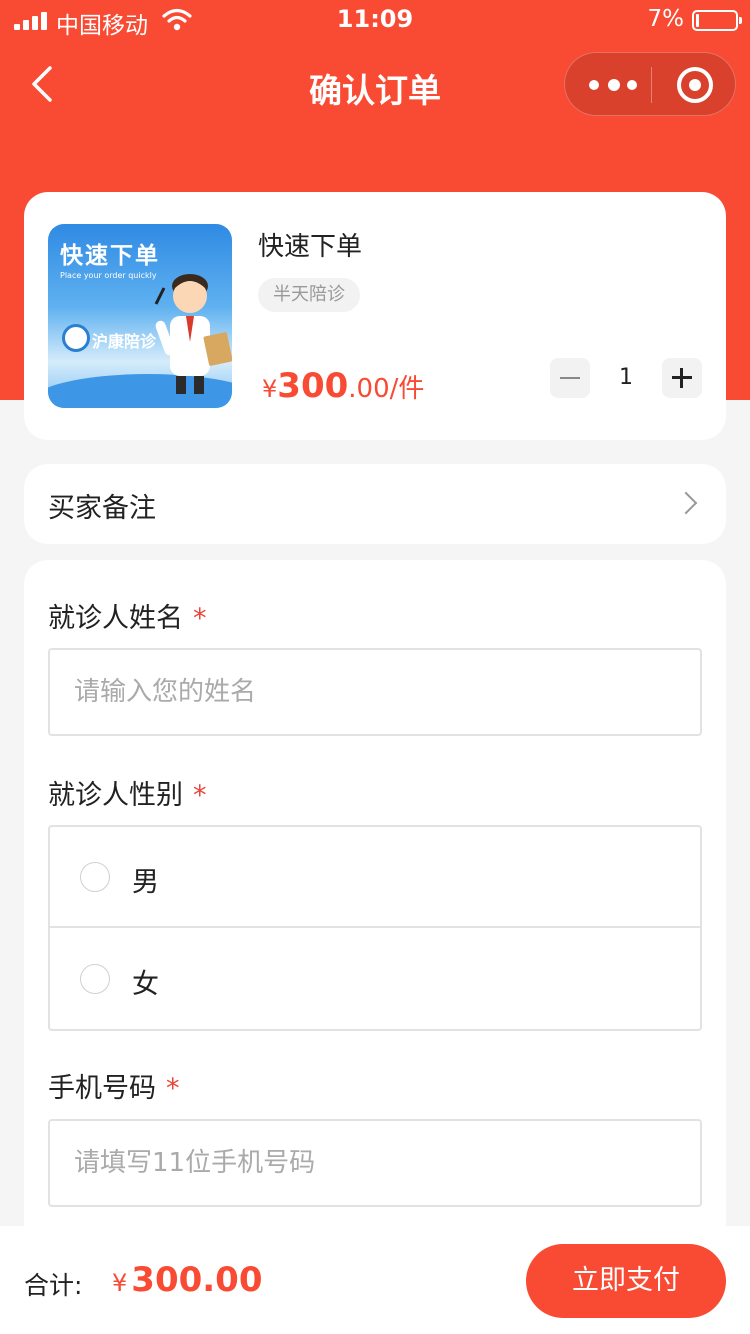 The width and height of the screenshot is (750, 1334). I want to click on target-circle-icon, so click(695, 85).